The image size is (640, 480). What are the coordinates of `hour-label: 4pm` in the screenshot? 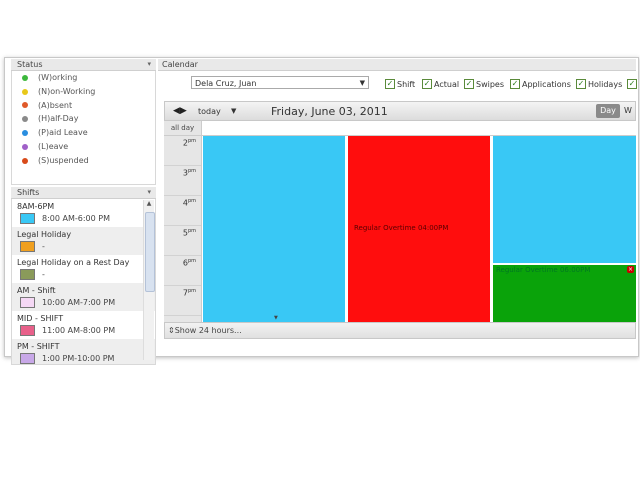 It's located at (182, 211).